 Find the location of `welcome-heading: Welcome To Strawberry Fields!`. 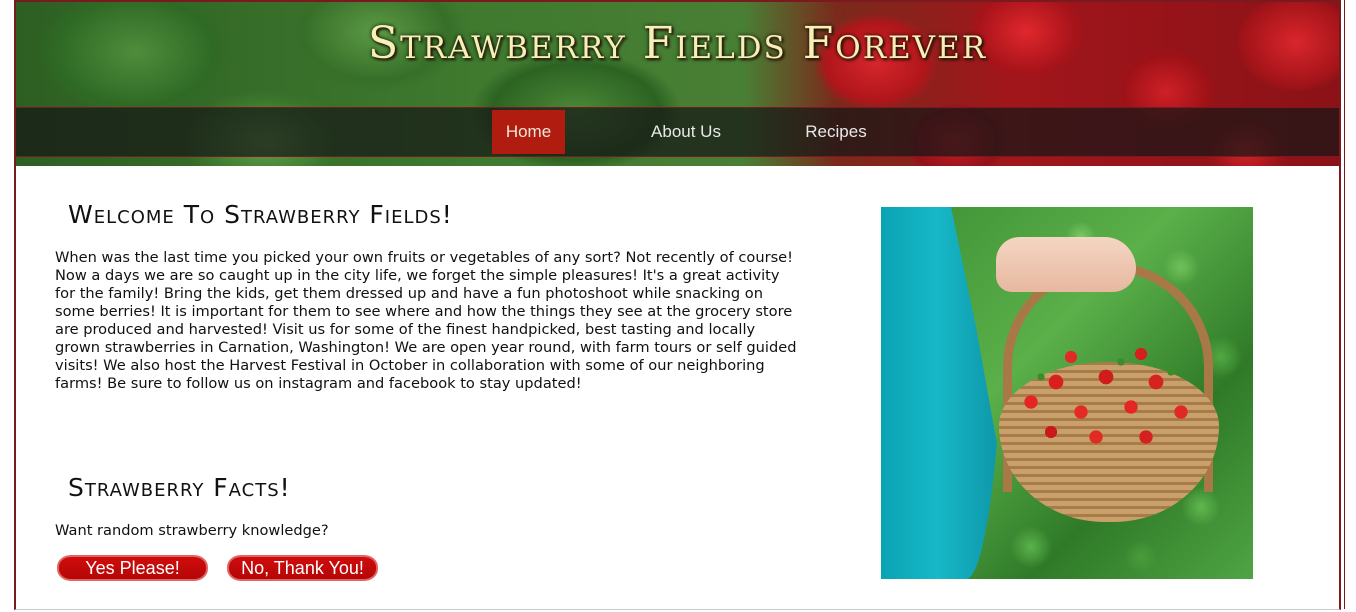

welcome-heading: Welcome To Strawberry Fields! is located at coordinates (260, 214).